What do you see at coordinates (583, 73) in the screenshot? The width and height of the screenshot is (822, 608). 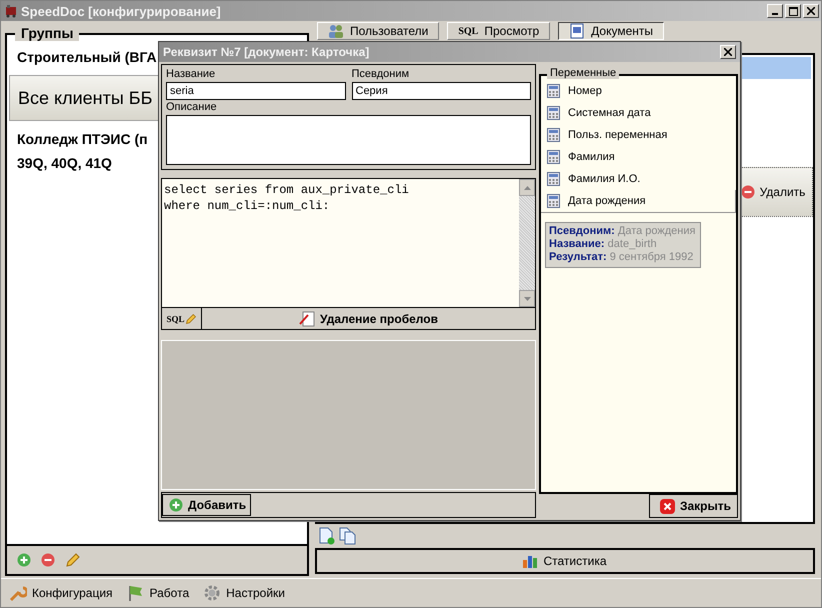 I see `variables-title: Переменные` at bounding box center [583, 73].